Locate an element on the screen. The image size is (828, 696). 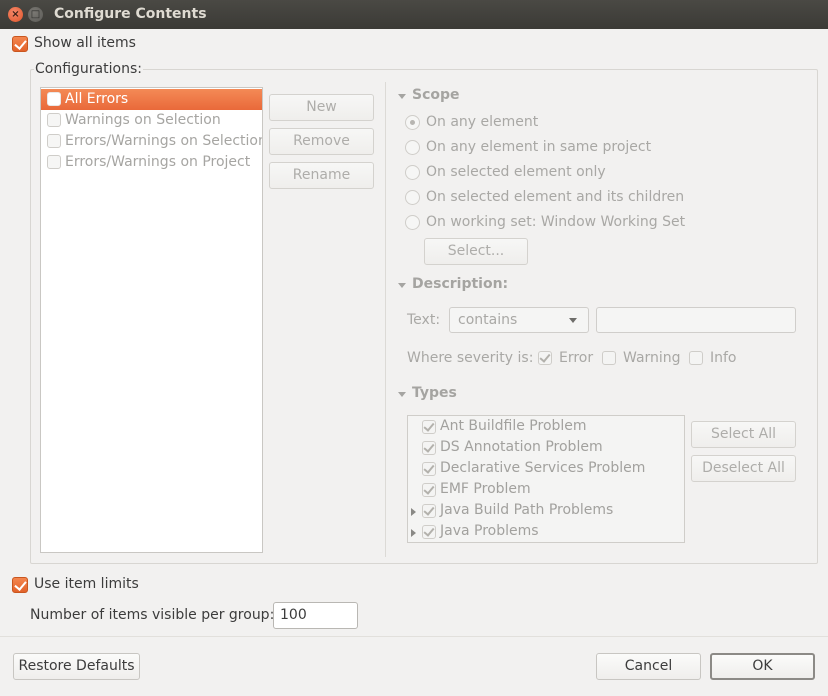
vertical-separator is located at coordinates (385, 319).